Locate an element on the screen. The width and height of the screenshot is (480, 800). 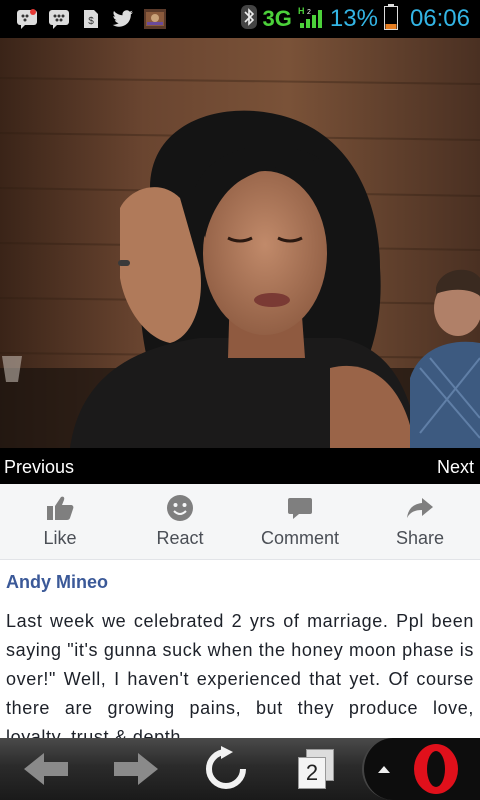
caret-up-icon is located at coordinates (384, 769).